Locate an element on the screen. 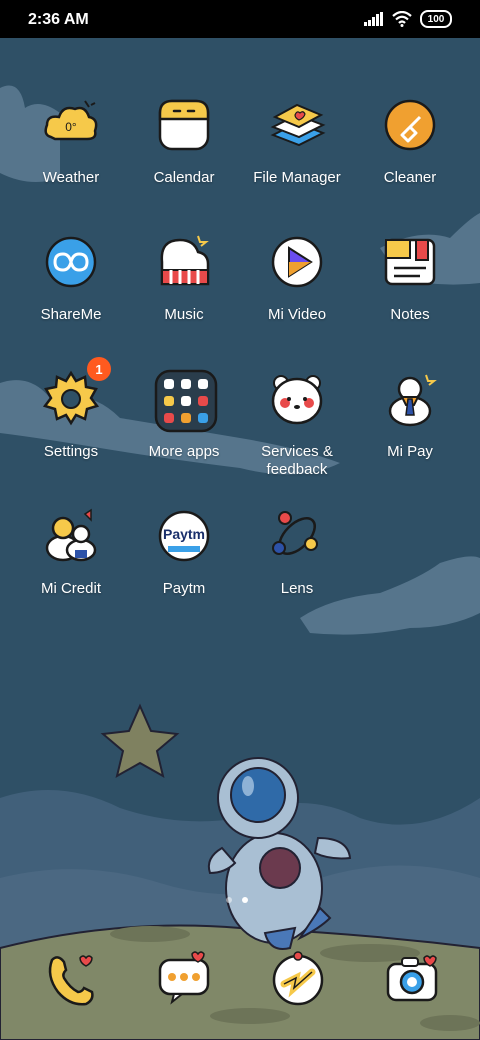 Image resolution: width=480 pixels, height=1040 pixels. app-label: Notes is located at coordinates (410, 314).